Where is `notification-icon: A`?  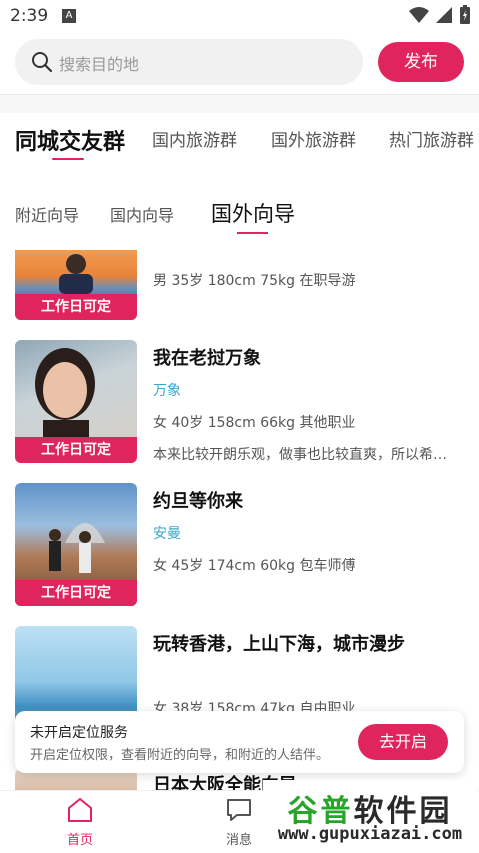 notification-icon: A is located at coordinates (69, 16).